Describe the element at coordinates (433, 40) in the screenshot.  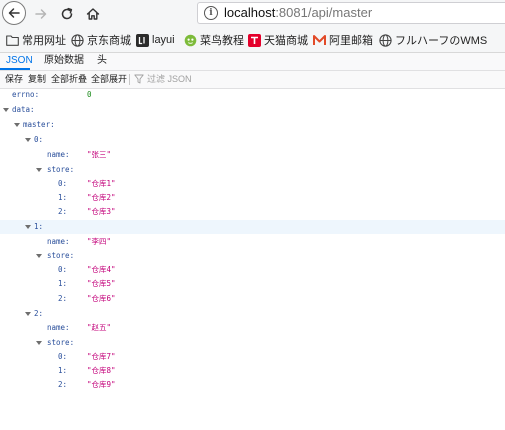
I see `bookmark-wms: フルハーフのWMS` at that location.